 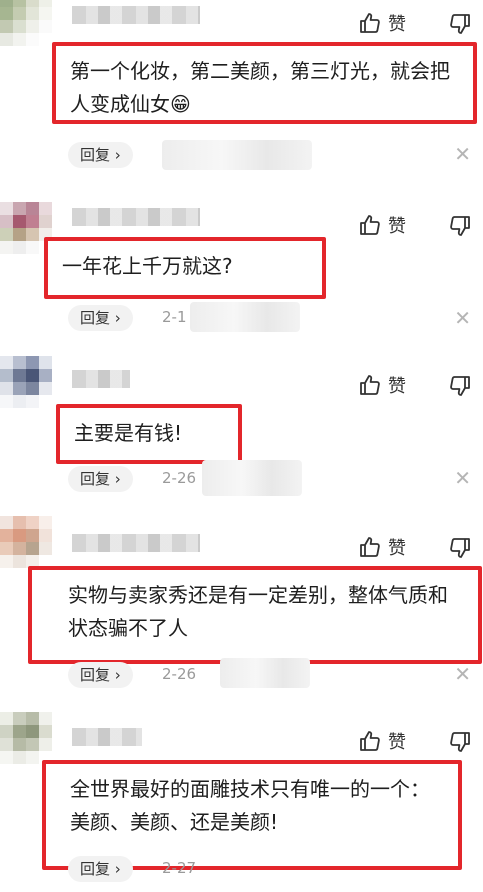 What do you see at coordinates (255, 615) in the screenshot?
I see `comment-text: 实物与卖家秀还是有一定差别，整体气质和状态骗不了人` at bounding box center [255, 615].